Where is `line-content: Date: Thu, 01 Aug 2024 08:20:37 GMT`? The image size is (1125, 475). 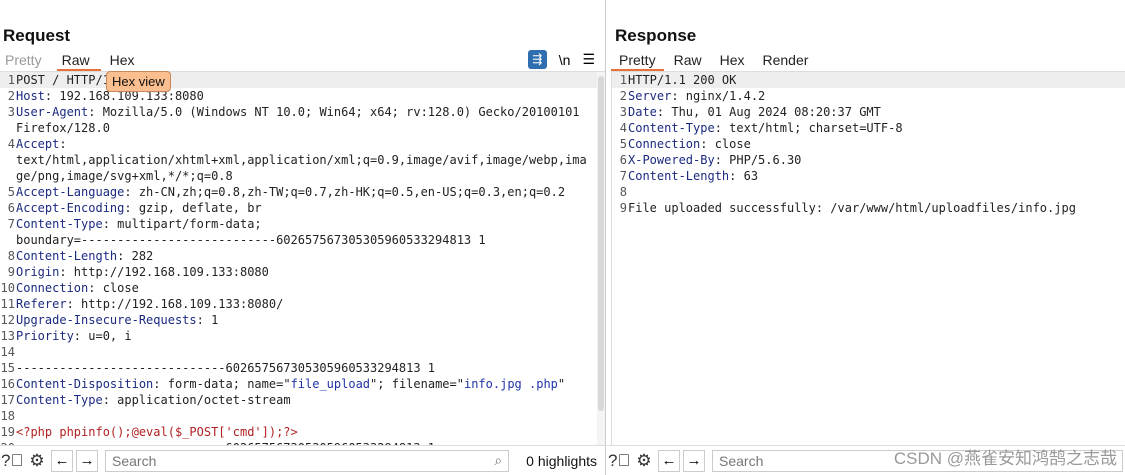 line-content: Date: Thu, 01 Aug 2024 08:20:37 GMT is located at coordinates (754, 112).